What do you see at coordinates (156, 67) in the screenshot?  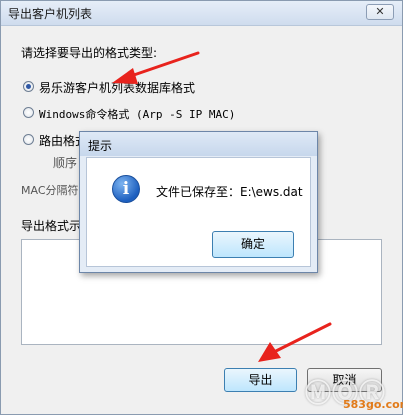 I see `arrow-to-db-format-option` at bounding box center [156, 67].